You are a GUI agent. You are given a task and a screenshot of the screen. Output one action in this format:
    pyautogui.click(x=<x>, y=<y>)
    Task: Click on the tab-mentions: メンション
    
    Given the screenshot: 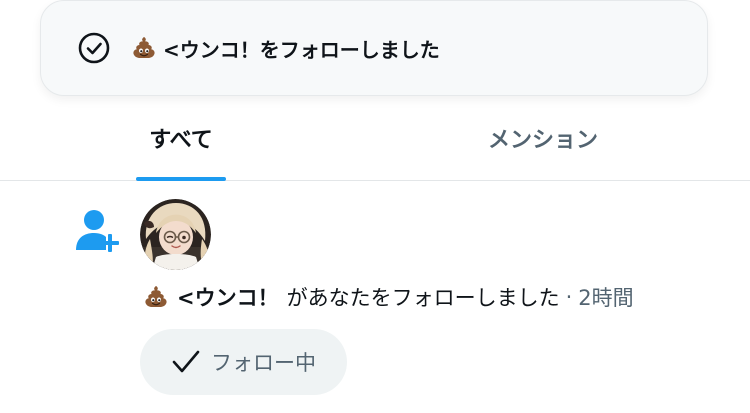 What is the action you would take?
    pyautogui.click(x=543, y=138)
    